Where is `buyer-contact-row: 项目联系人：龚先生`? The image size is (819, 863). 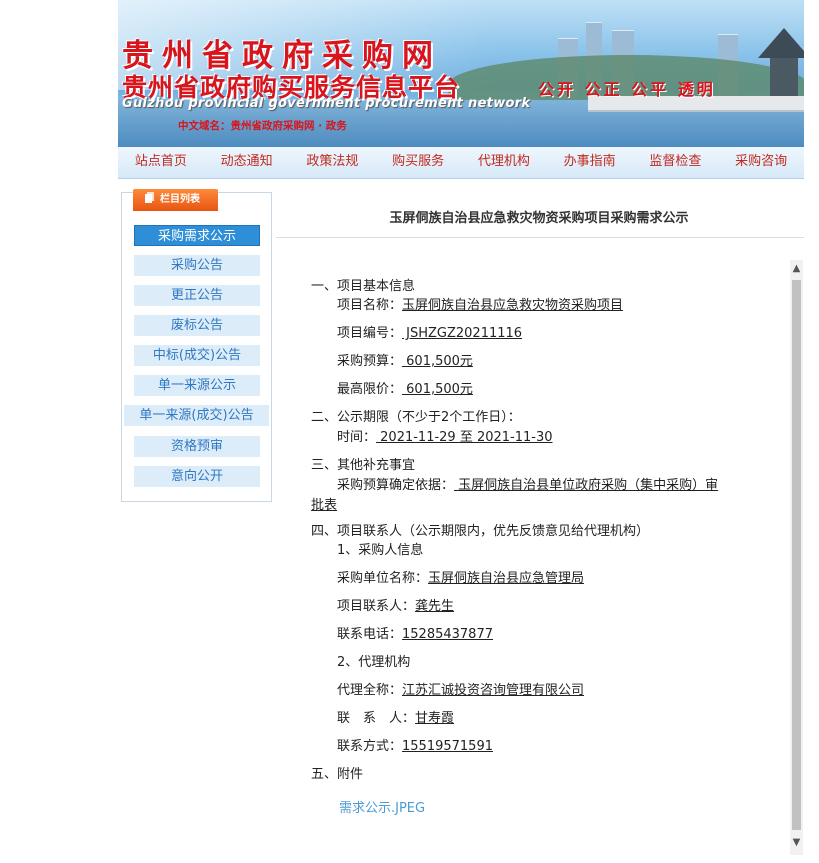 buyer-contact-row: 项目联系人：龚先生 is located at coordinates (395, 607).